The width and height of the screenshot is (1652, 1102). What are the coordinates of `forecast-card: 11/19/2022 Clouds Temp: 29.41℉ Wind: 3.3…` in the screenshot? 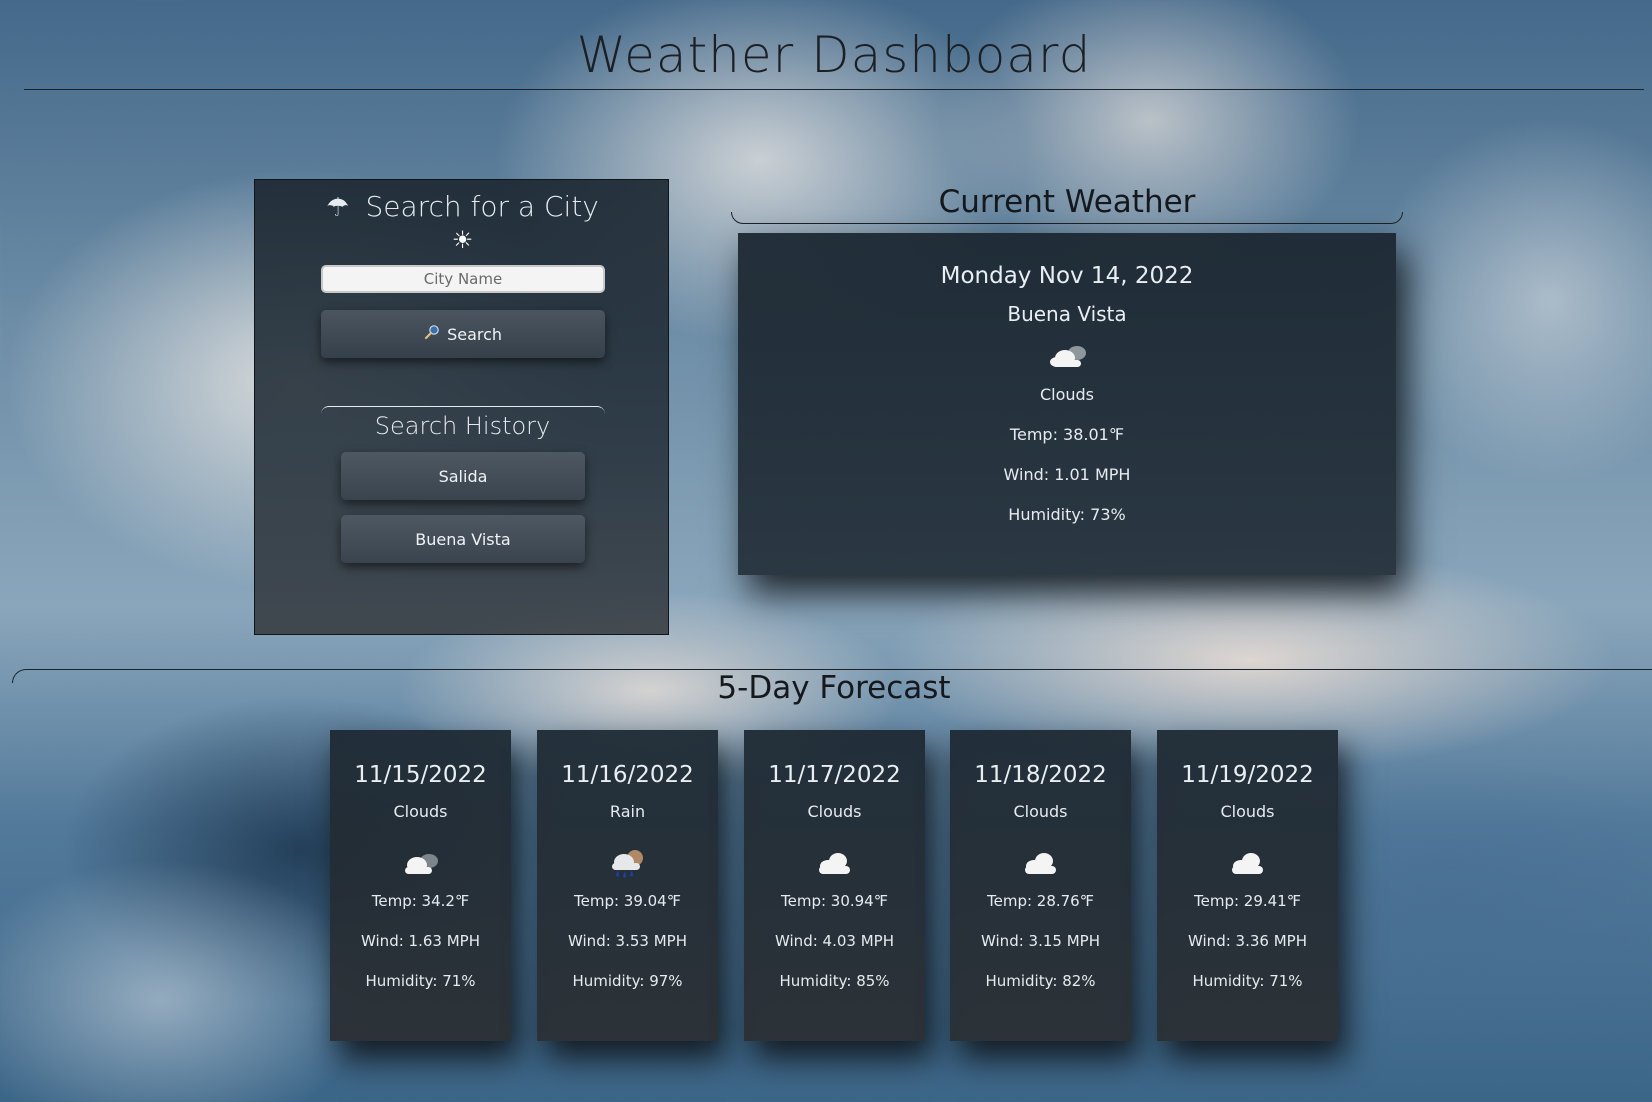 It's located at (1247, 885).